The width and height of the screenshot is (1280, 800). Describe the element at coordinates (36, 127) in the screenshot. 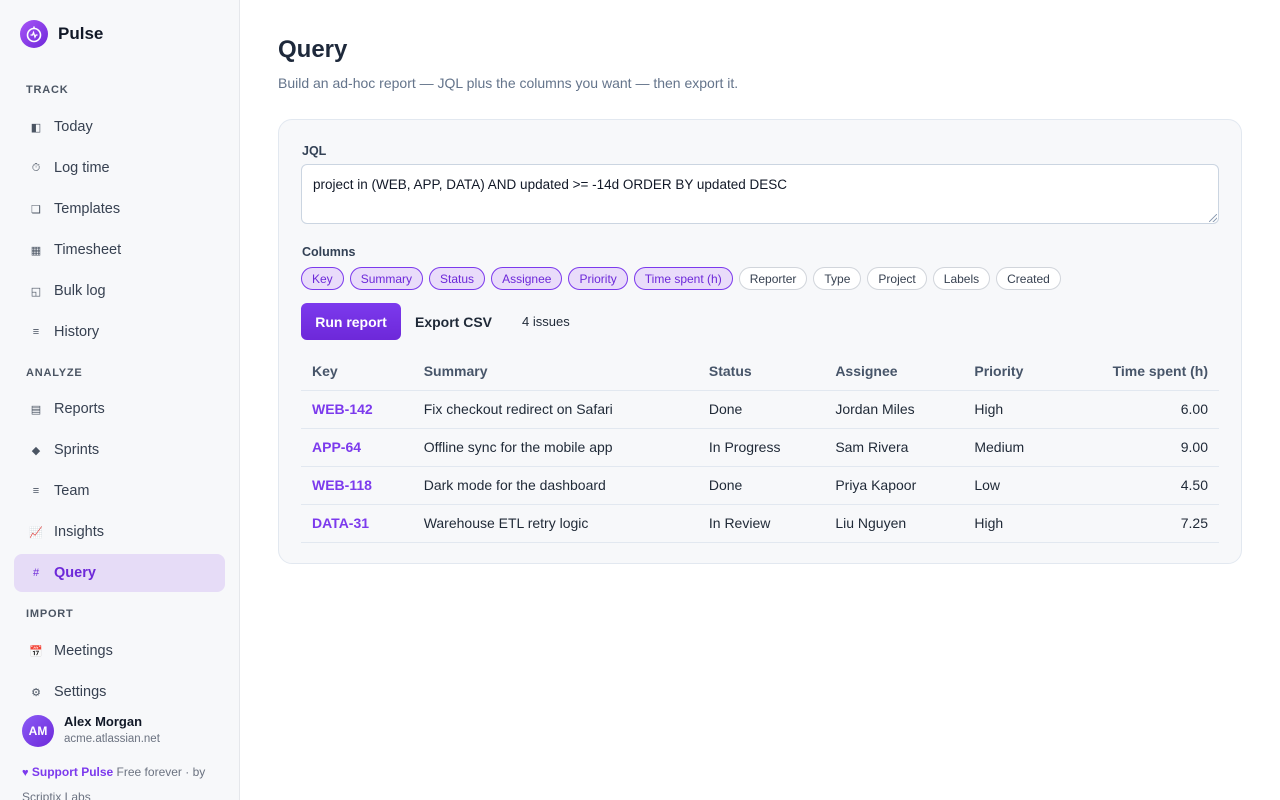

I see `today-icon: ◧` at that location.